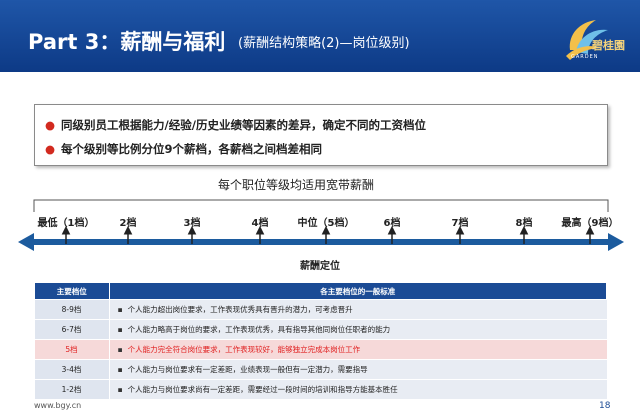 The width and height of the screenshot is (640, 420). I want to click on tick-label: 6档, so click(392, 223).